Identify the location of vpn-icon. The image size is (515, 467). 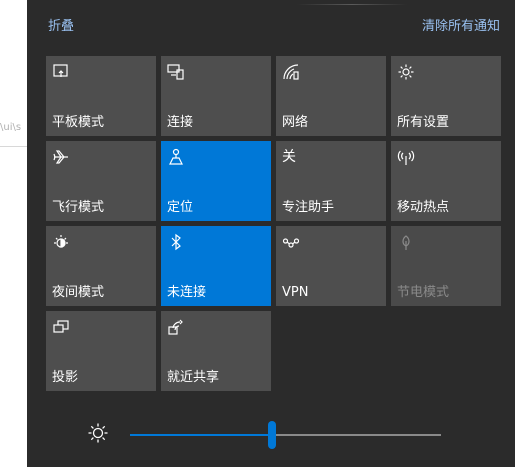
(291, 242).